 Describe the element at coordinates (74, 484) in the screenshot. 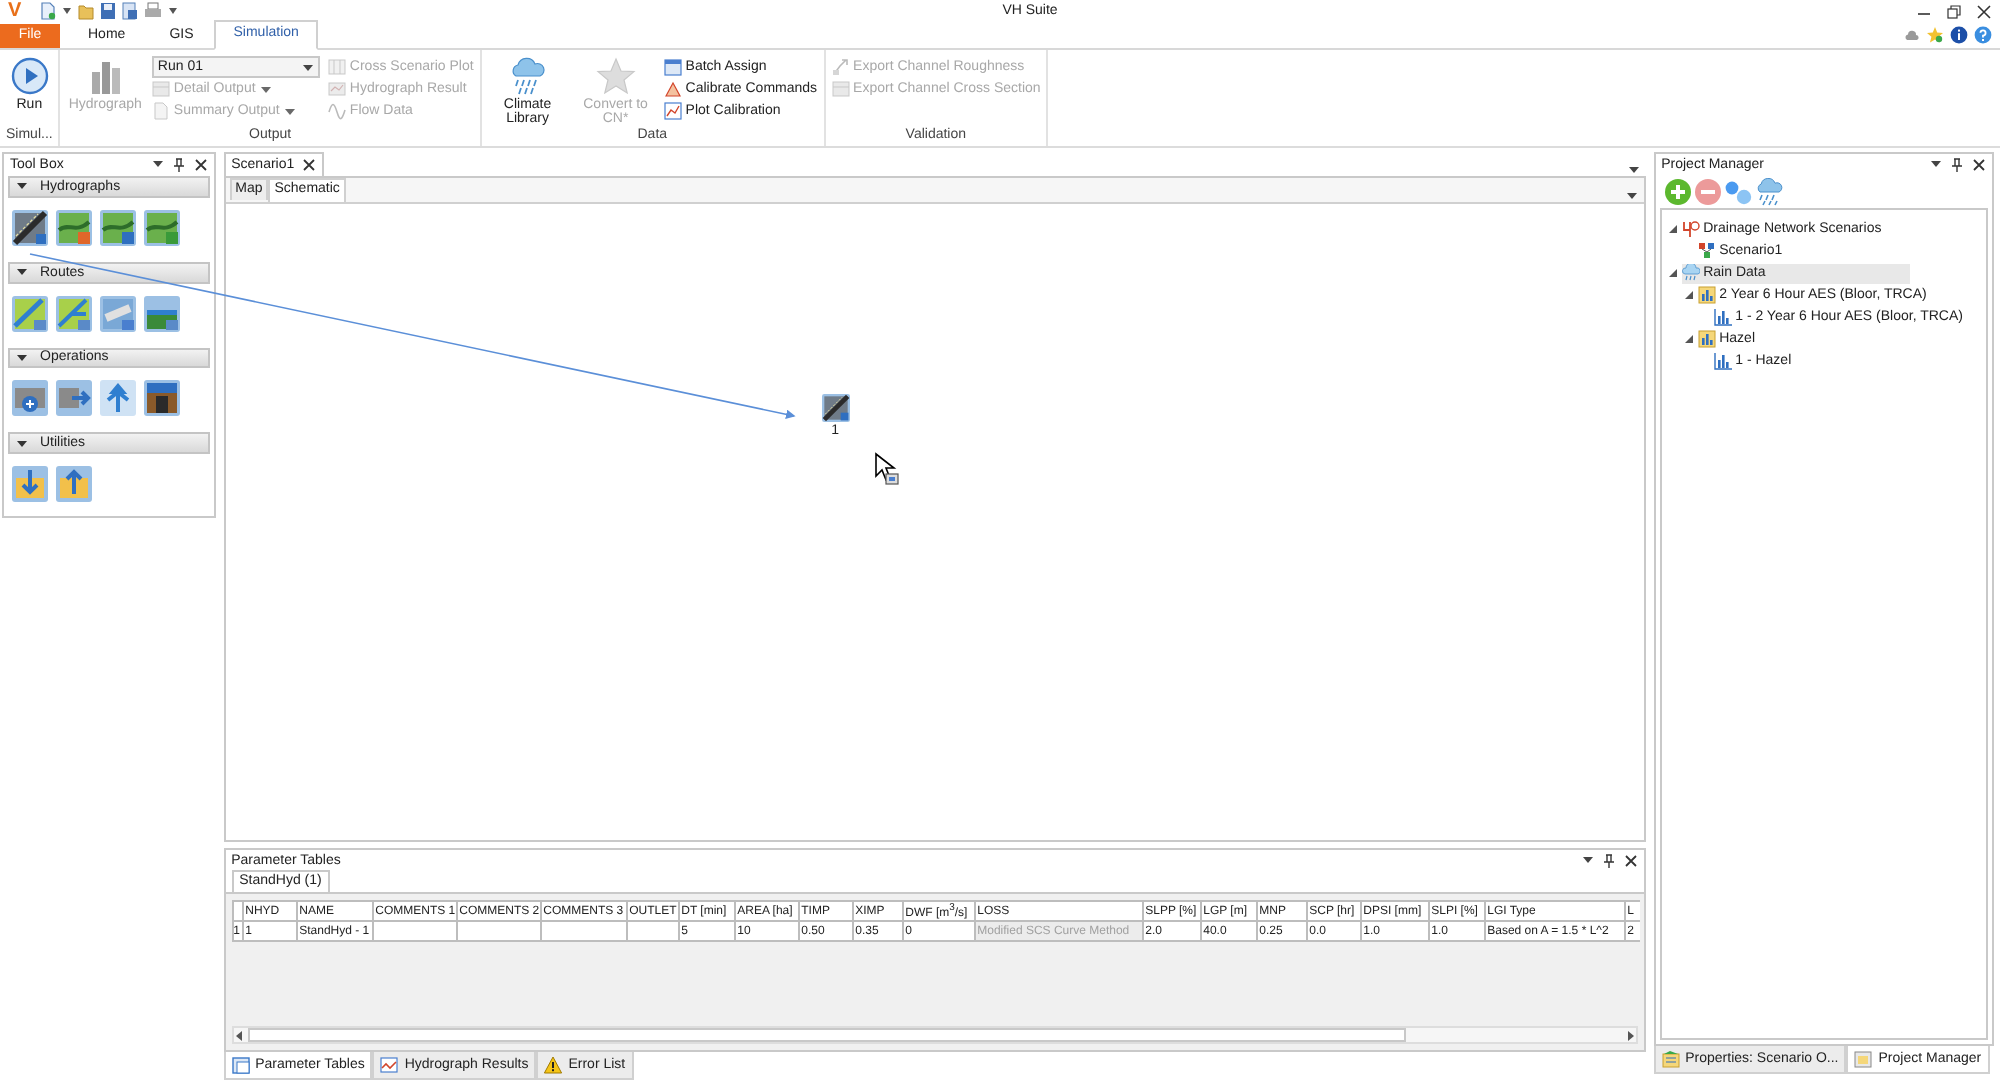

I see `upload-icon` at that location.